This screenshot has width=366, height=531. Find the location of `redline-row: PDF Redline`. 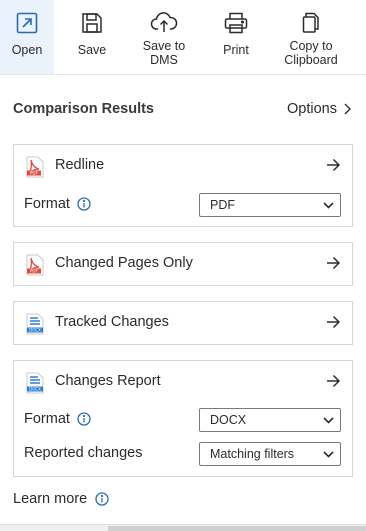

redline-row: PDF Redline is located at coordinates (183, 166).